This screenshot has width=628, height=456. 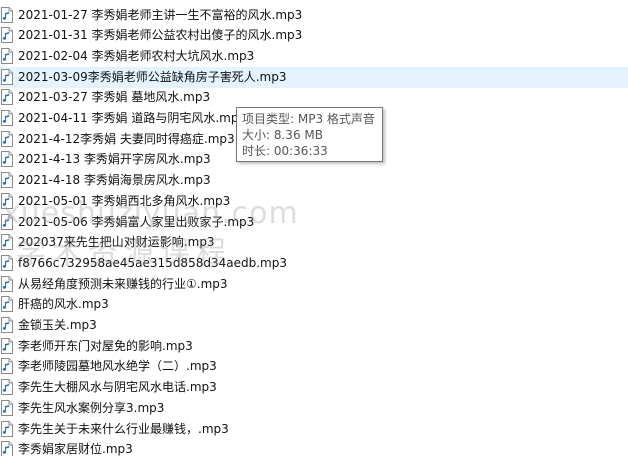 I want to click on file-name: 李秀娟家居财位.mp3, so click(x=75, y=449).